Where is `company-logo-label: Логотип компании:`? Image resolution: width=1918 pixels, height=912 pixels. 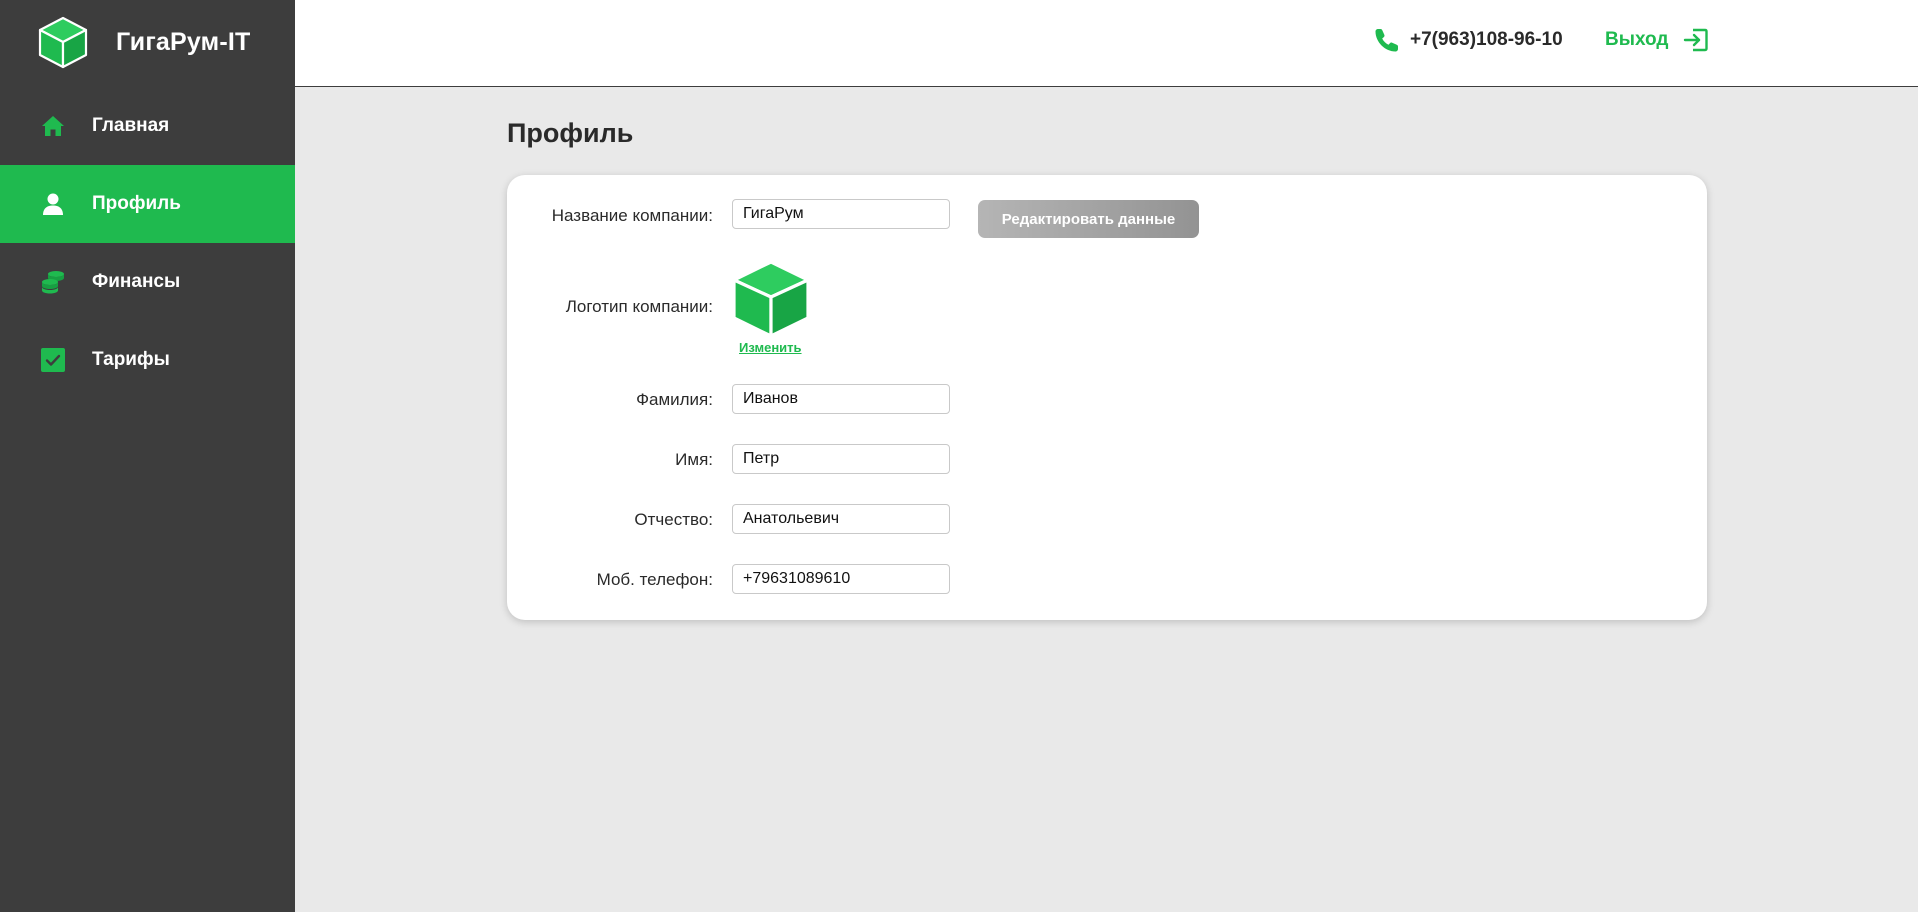
company-logo-label: Логотип компании: is located at coordinates (639, 306).